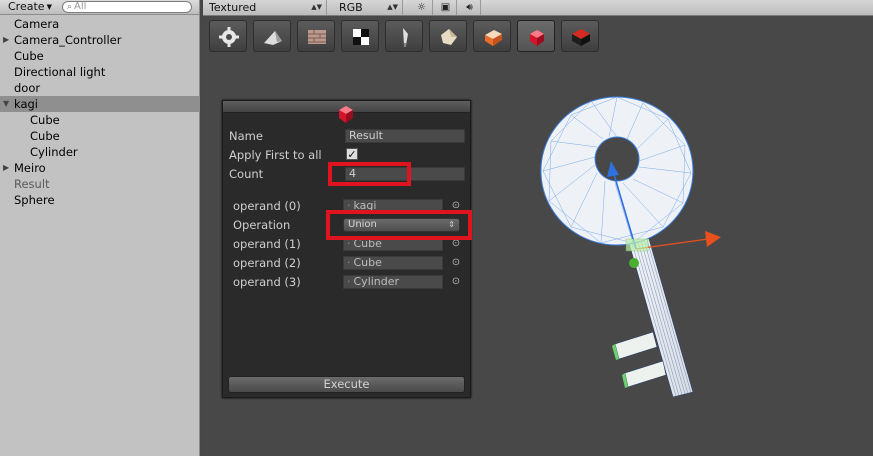 The image size is (873, 456). I want to click on hierarchy-search-input: ⌕ All, so click(127, 7).